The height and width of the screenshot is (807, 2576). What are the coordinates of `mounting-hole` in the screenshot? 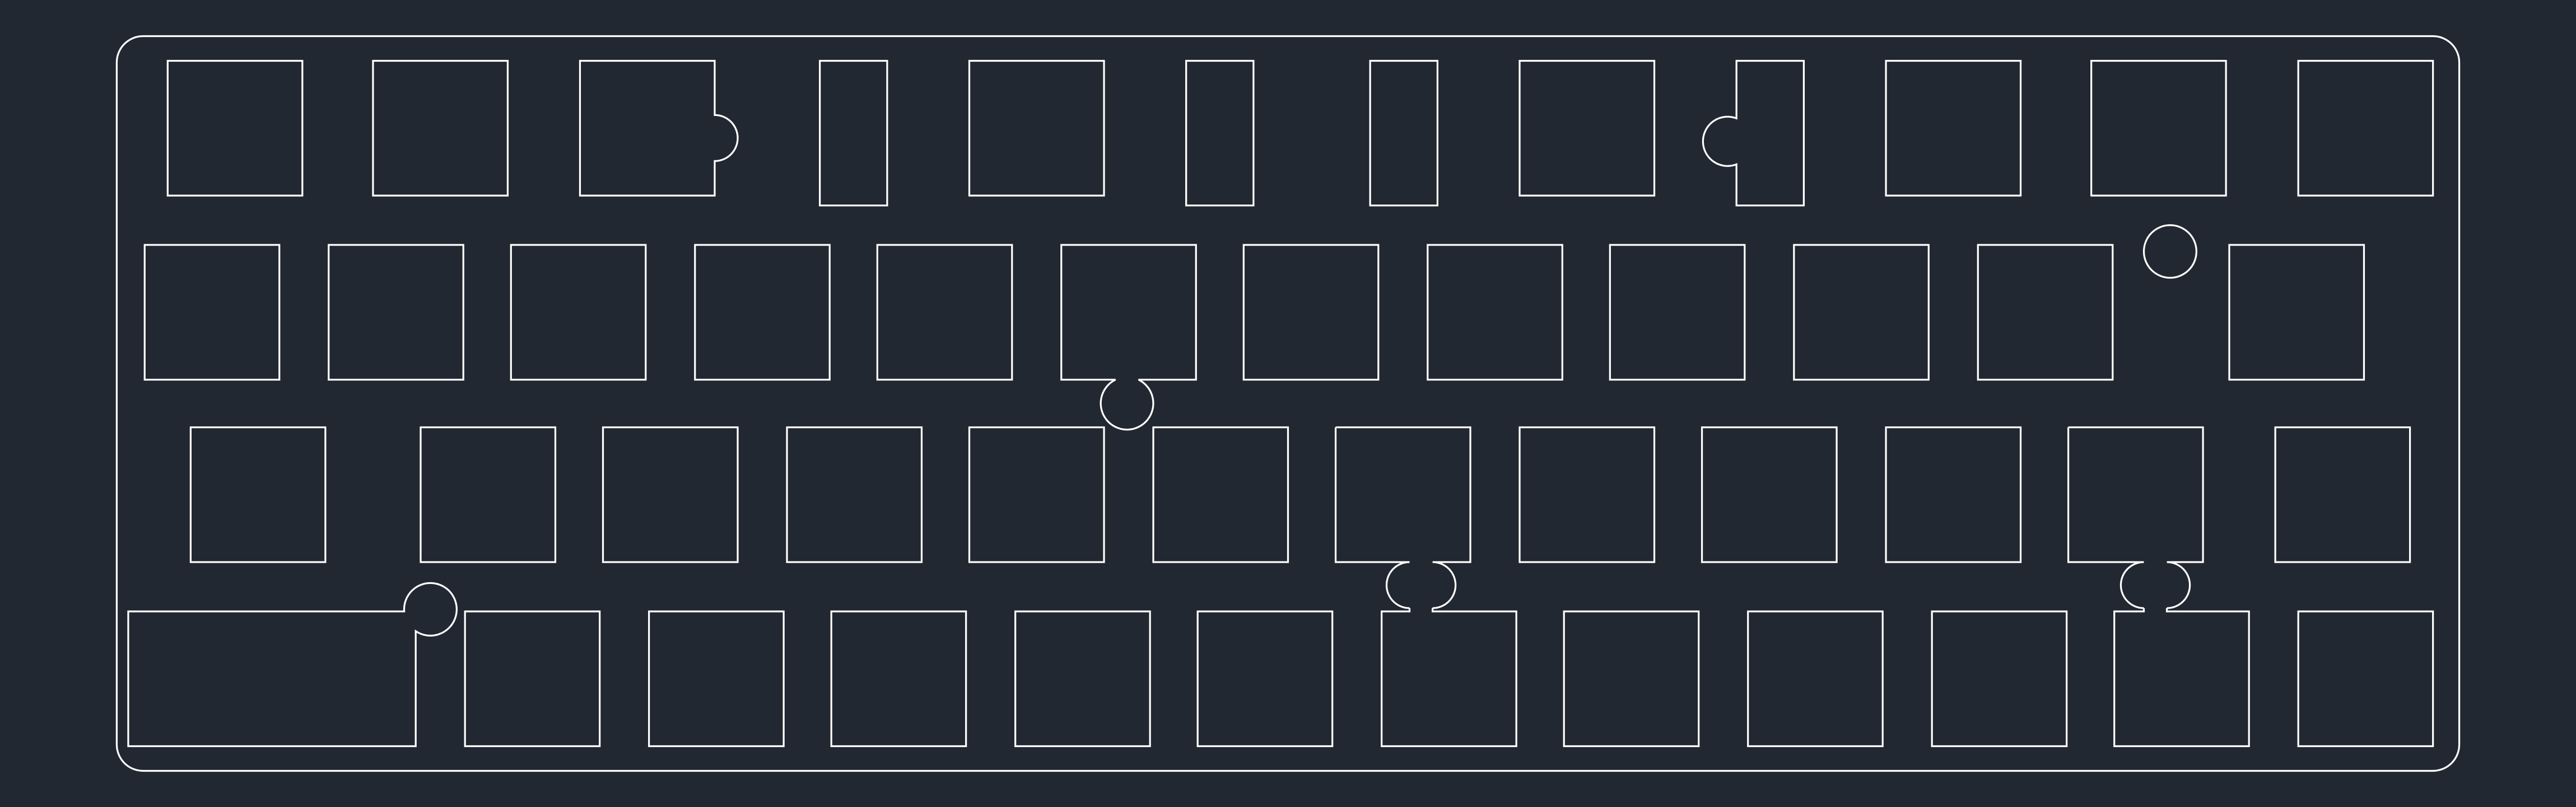 It's located at (2169, 251).